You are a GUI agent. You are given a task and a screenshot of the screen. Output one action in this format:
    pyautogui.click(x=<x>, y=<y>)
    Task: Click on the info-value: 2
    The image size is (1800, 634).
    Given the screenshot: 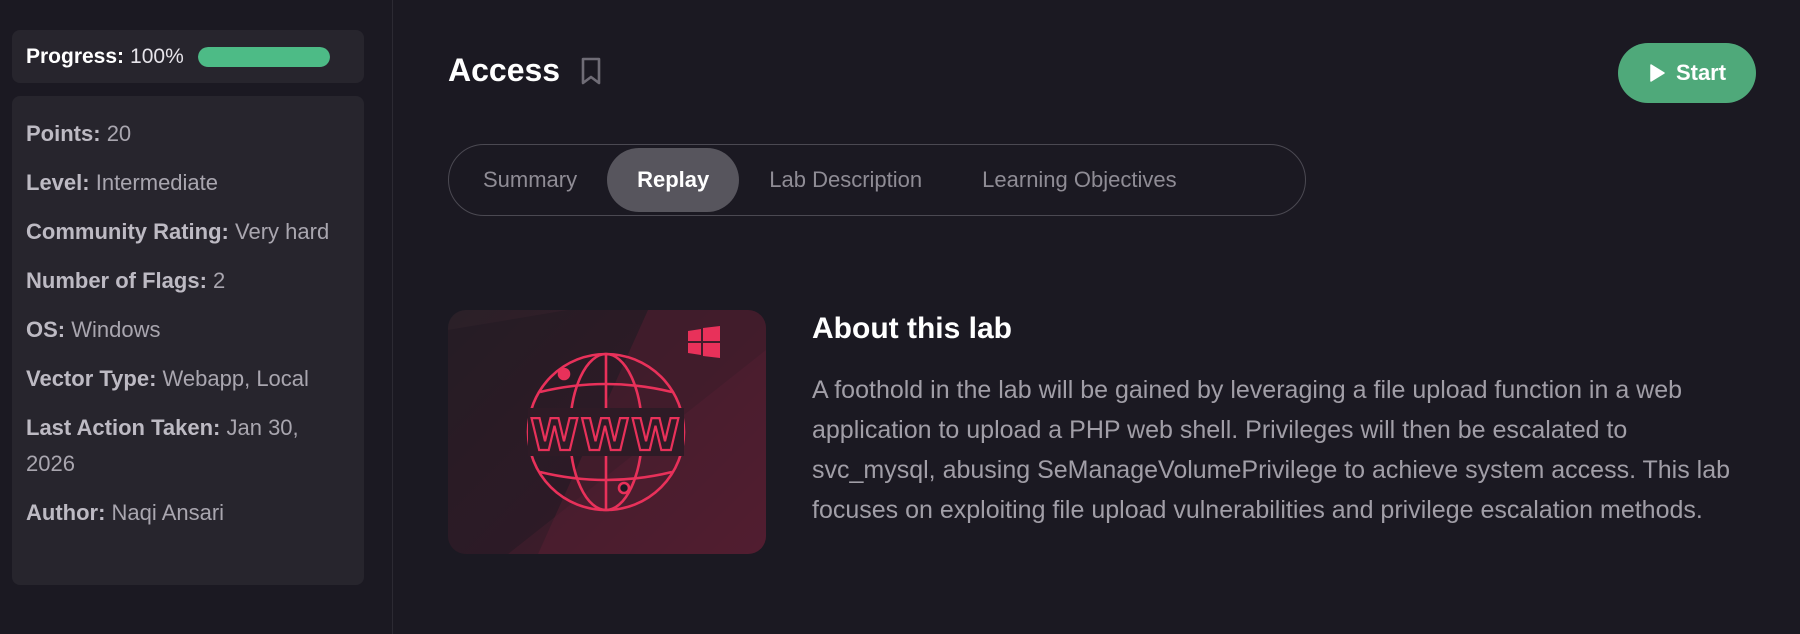 What is the action you would take?
    pyautogui.click(x=219, y=280)
    